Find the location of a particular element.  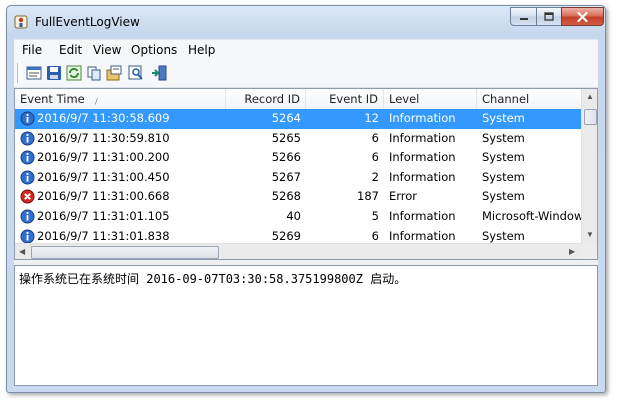

minimize-button is located at coordinates (523, 16).